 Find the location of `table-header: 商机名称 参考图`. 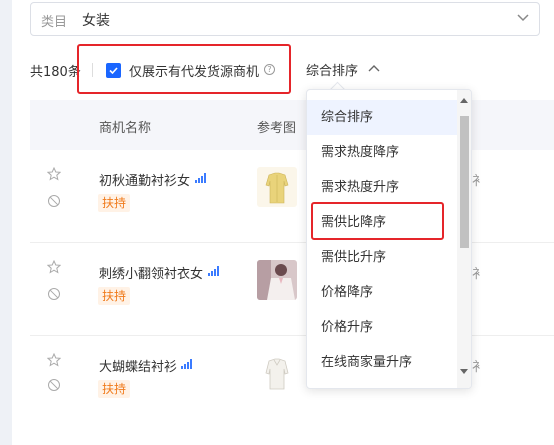

table-header: 商机名称 参考图 is located at coordinates (292, 125).